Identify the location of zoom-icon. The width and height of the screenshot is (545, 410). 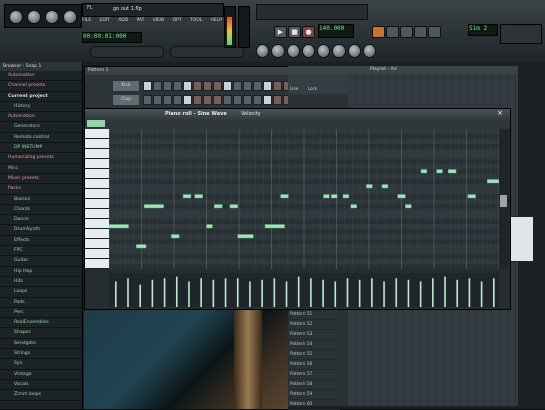
(369, 51).